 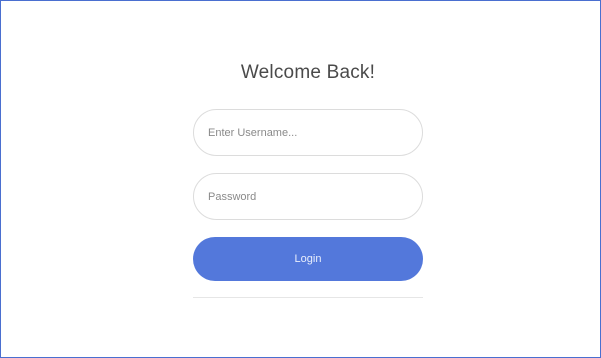 I want to click on page-title: Welcome Back!, so click(x=308, y=72).